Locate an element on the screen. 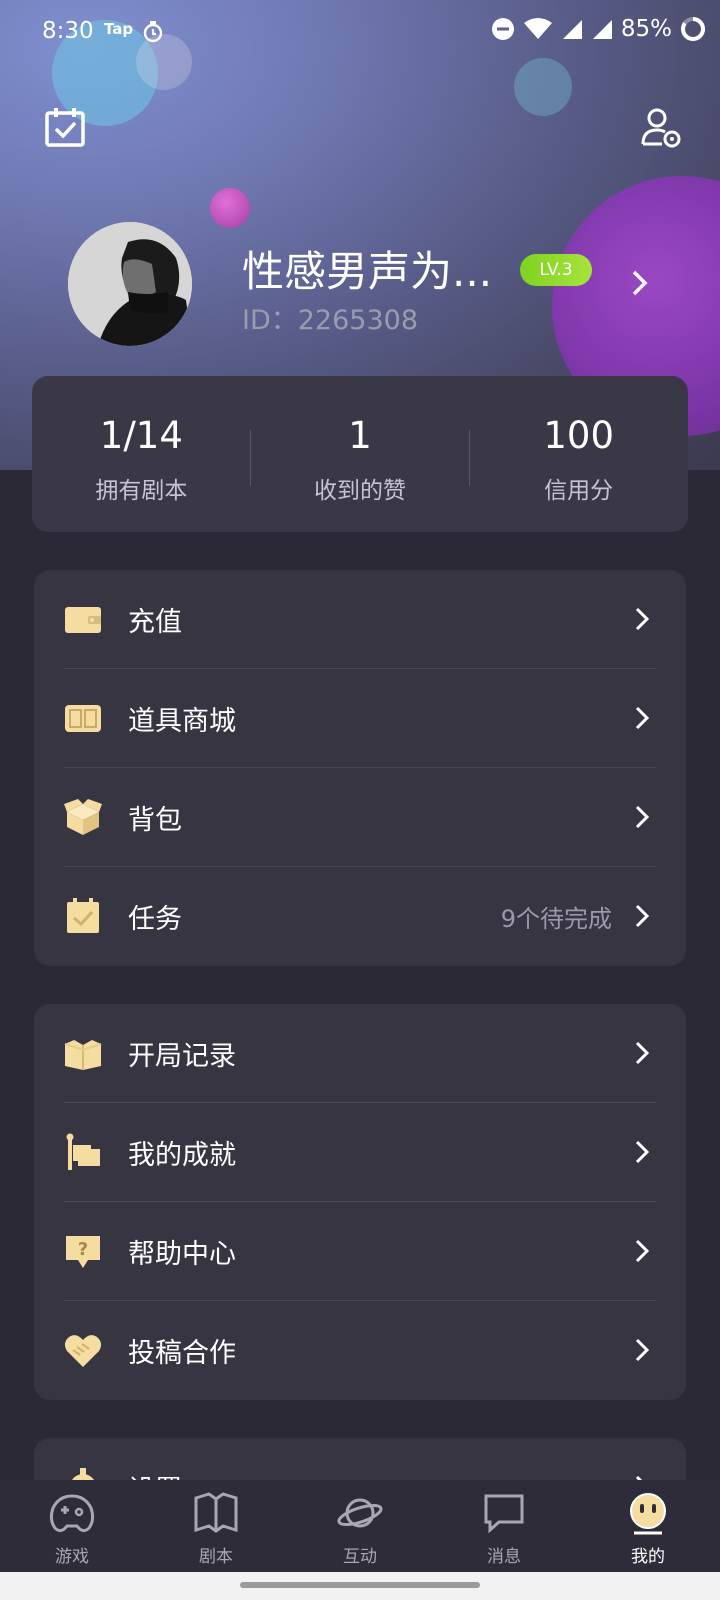 This screenshot has width=720, height=1600. stat-value: 100 is located at coordinates (578, 435).